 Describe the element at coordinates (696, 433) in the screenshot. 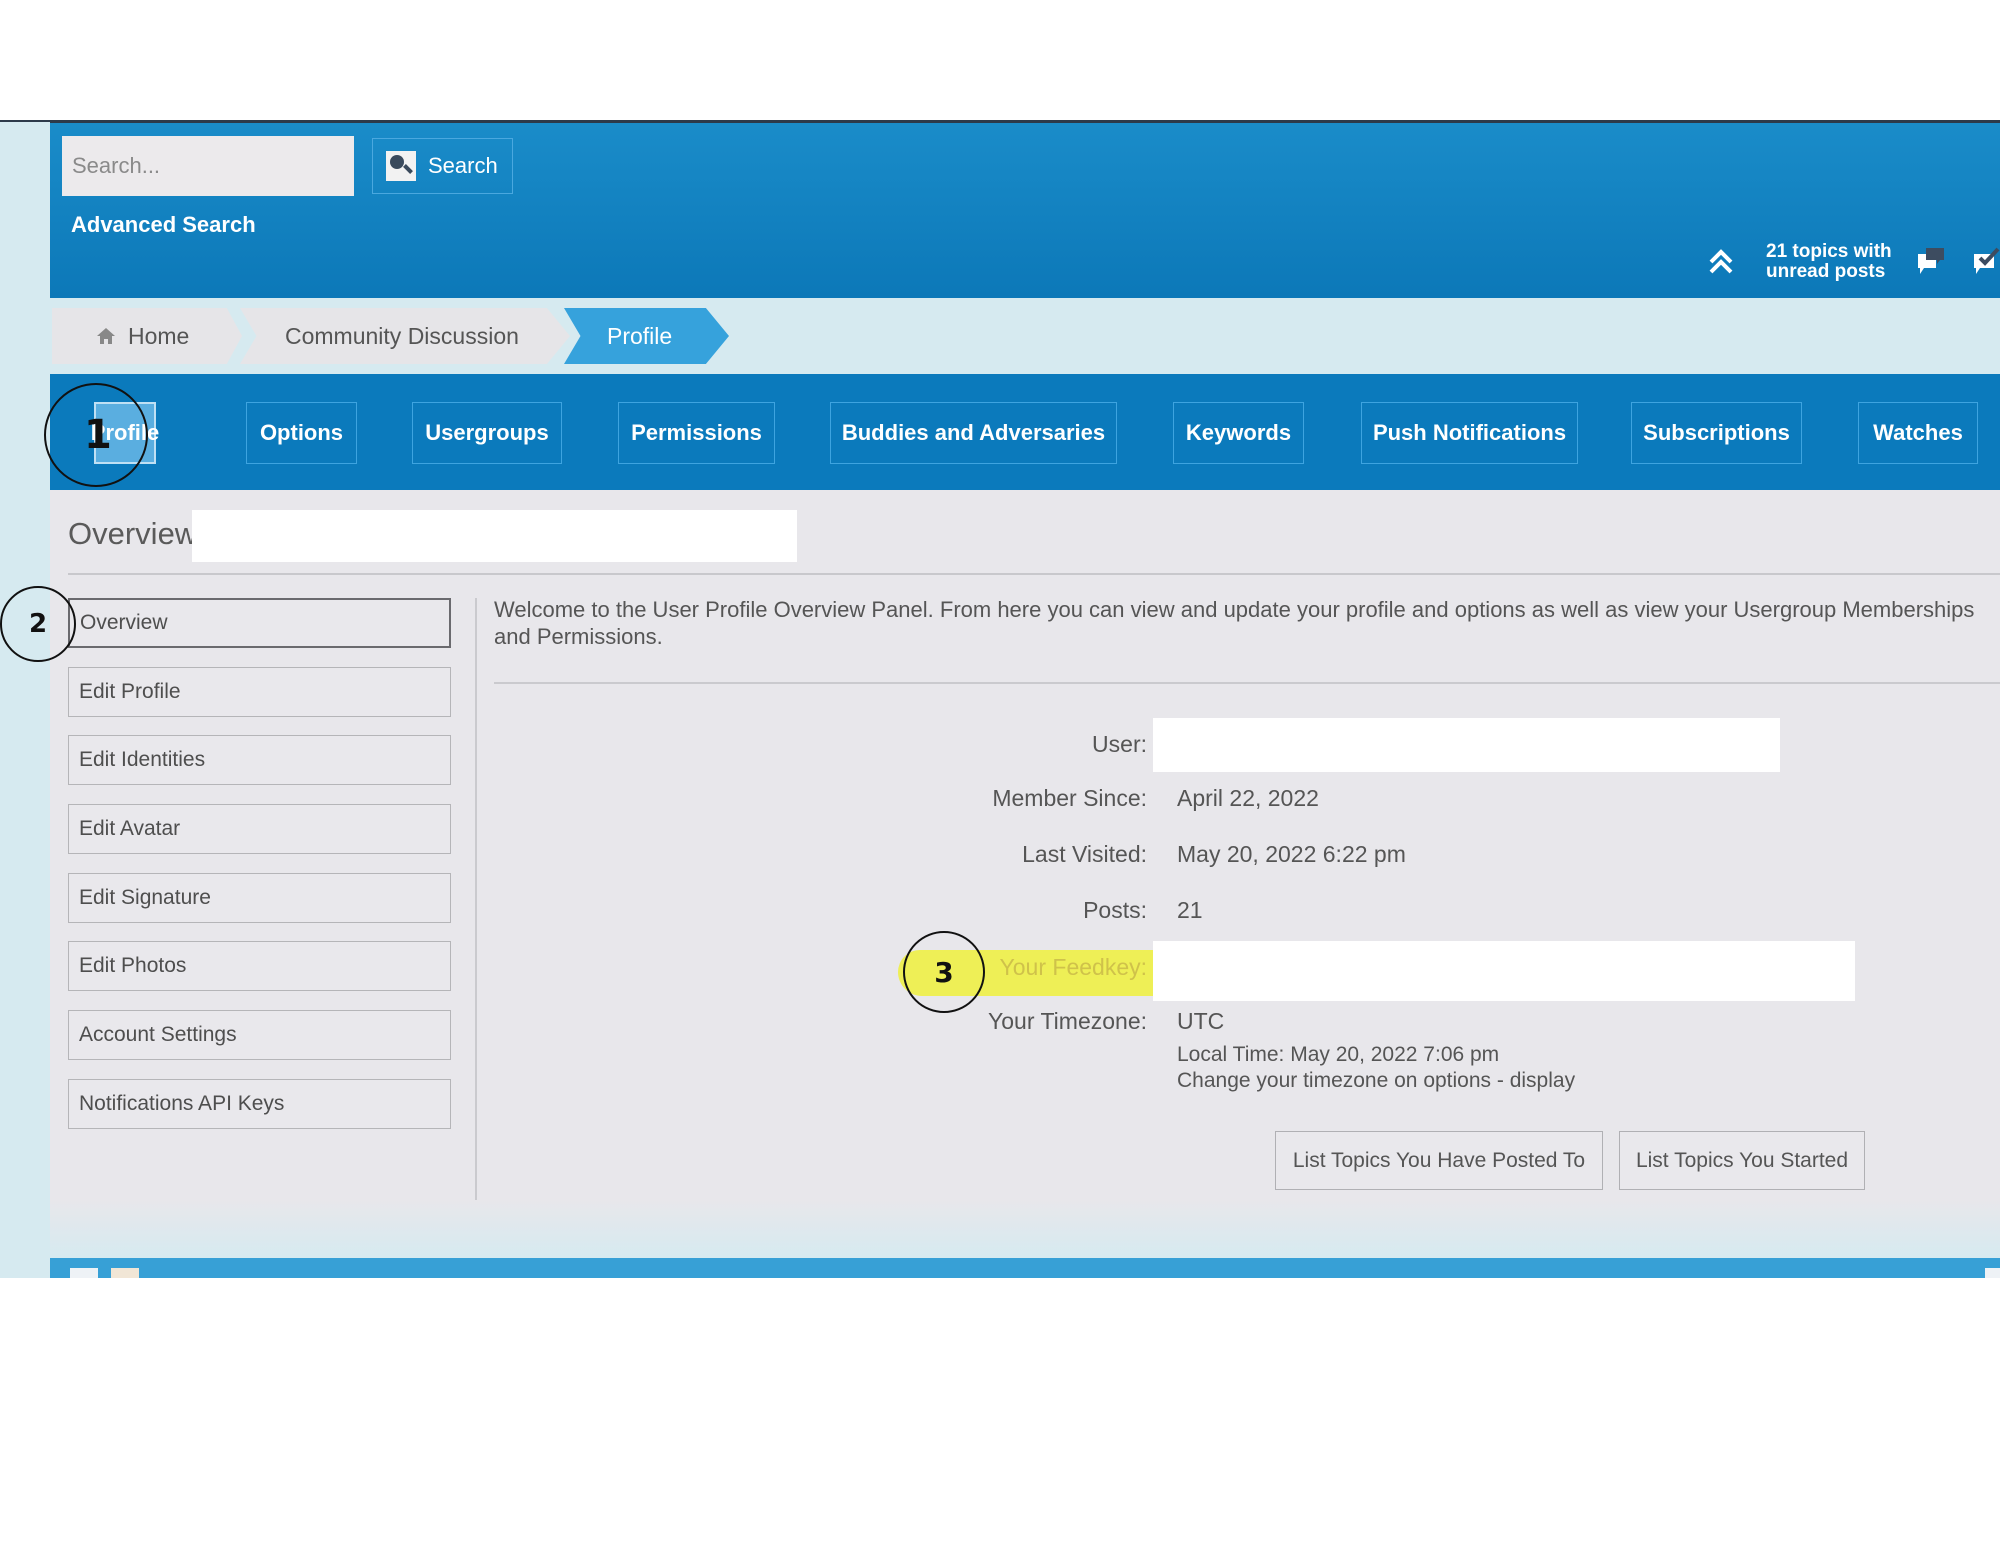

I see `tab-permissions: Permissions` at that location.